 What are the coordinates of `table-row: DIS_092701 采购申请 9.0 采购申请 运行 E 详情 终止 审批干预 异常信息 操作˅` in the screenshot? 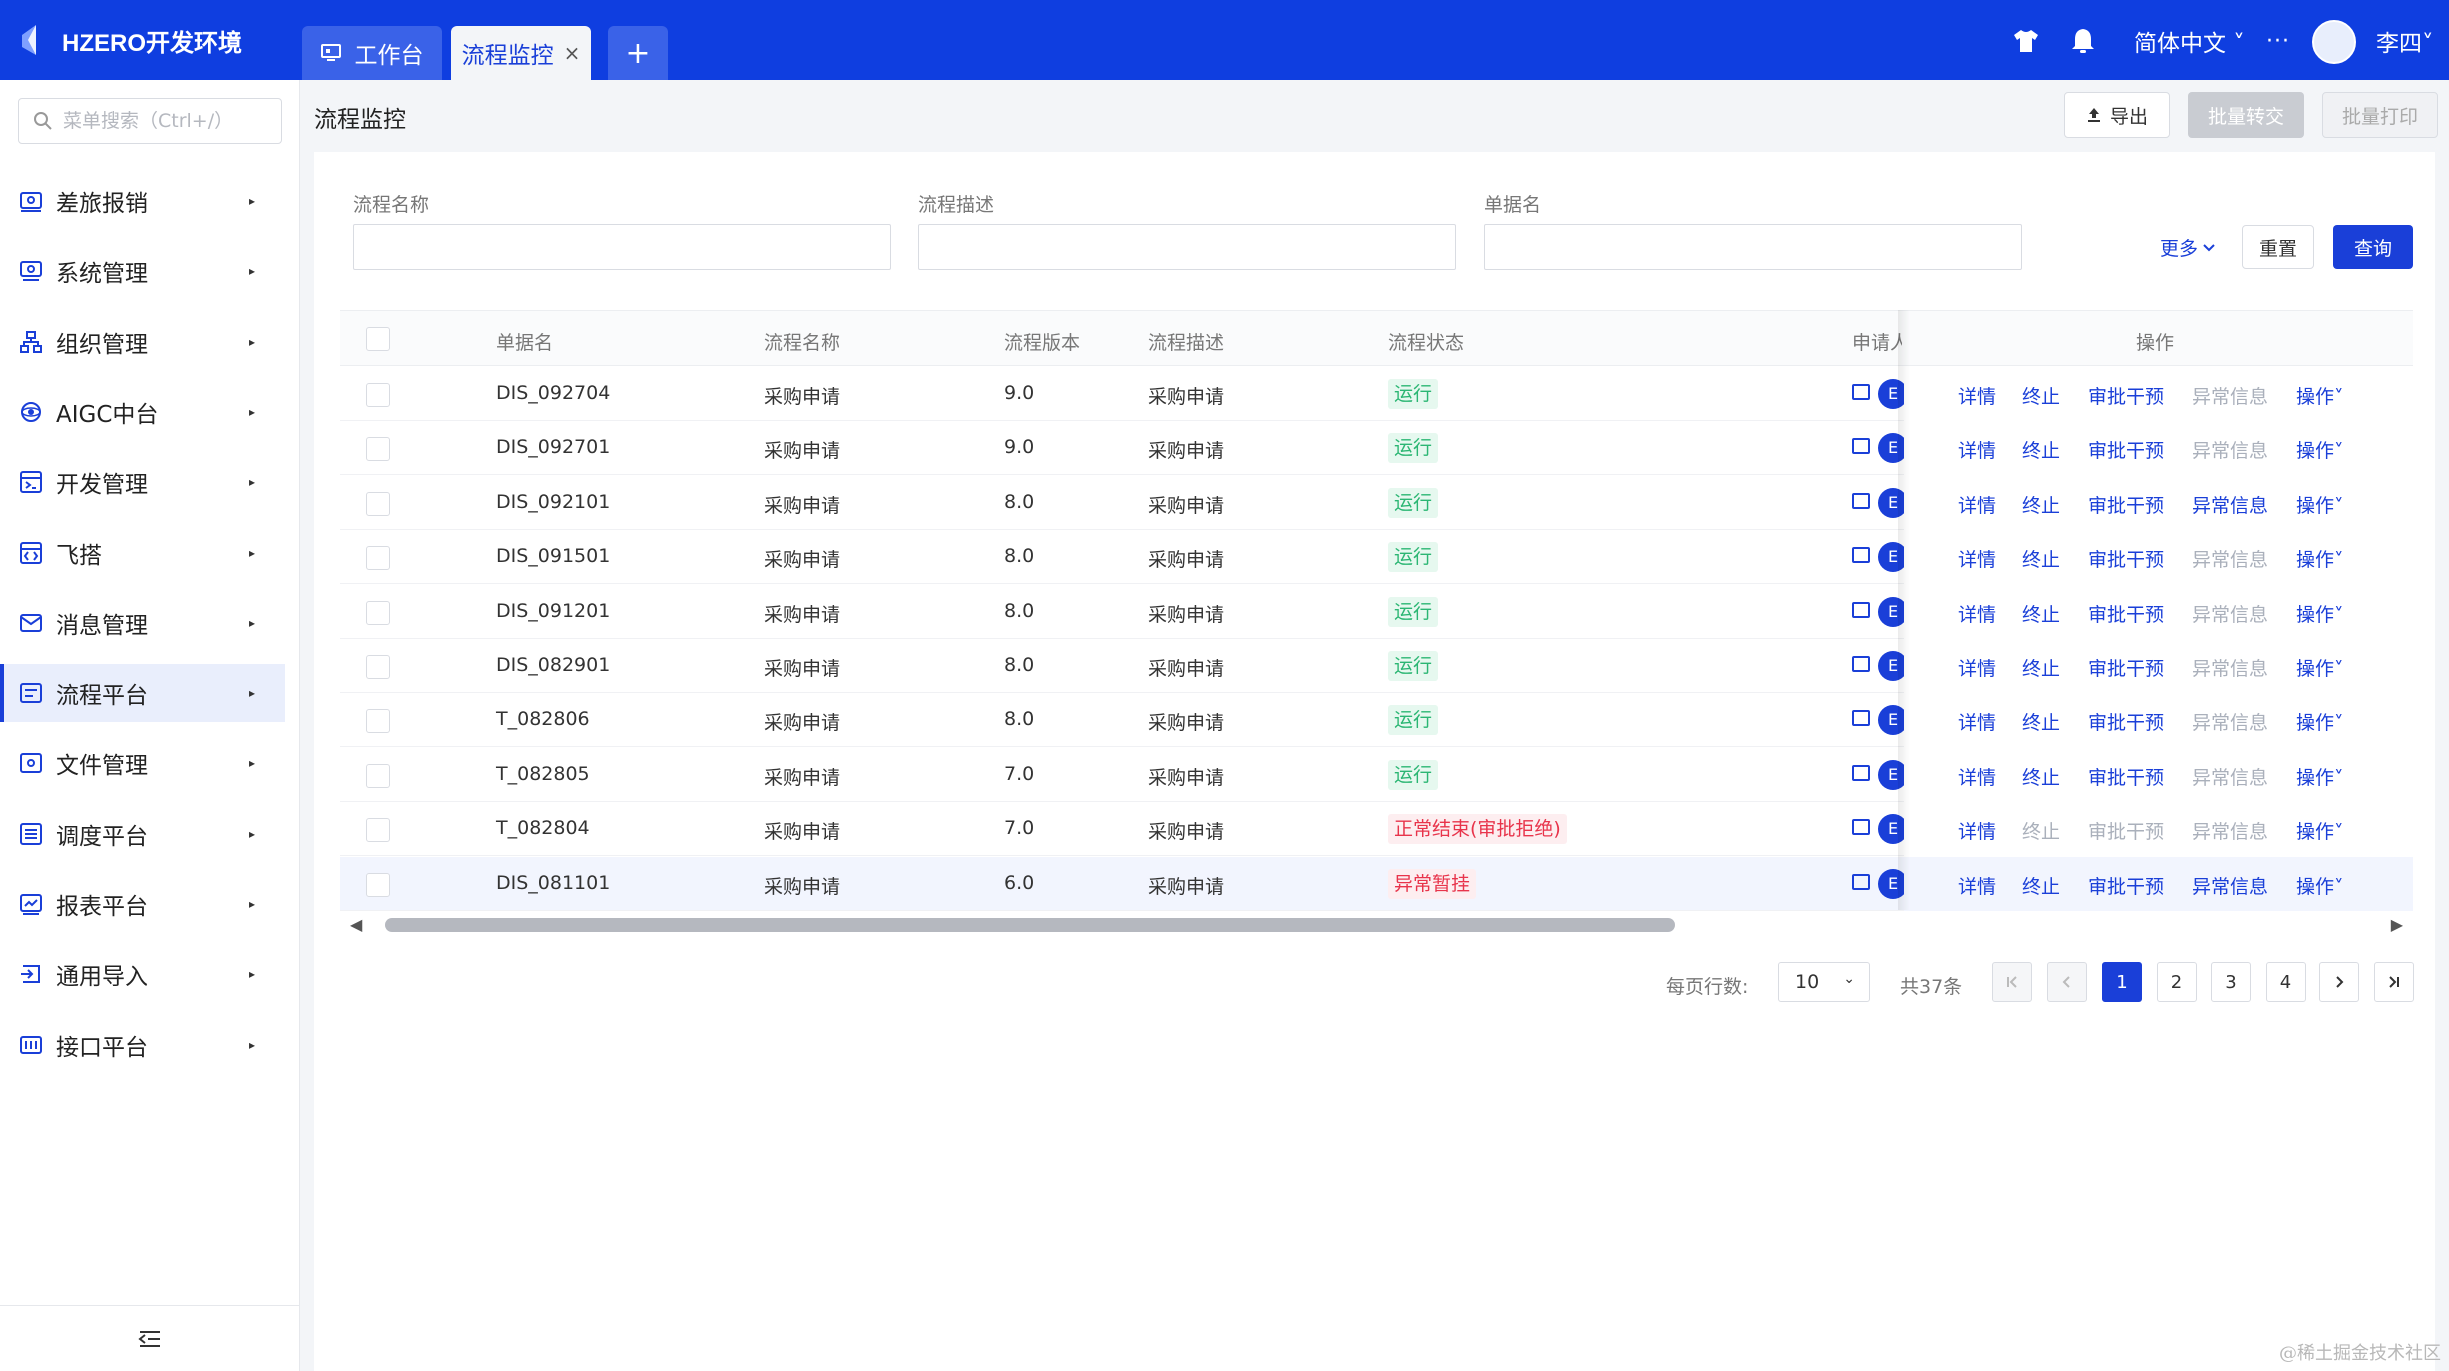 It's located at (1376, 448).